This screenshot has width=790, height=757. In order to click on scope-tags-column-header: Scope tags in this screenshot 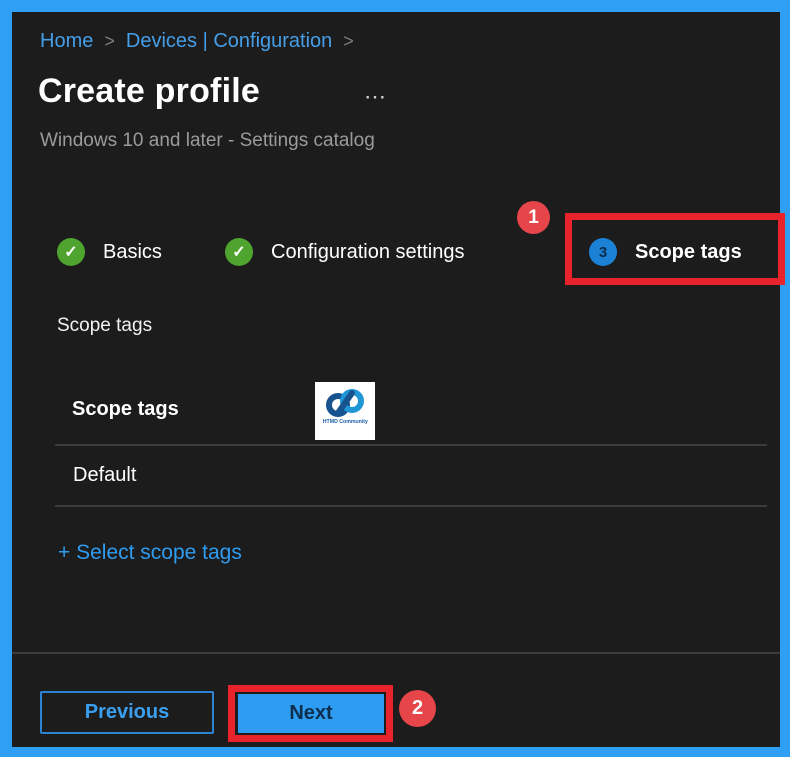, I will do `click(125, 409)`.